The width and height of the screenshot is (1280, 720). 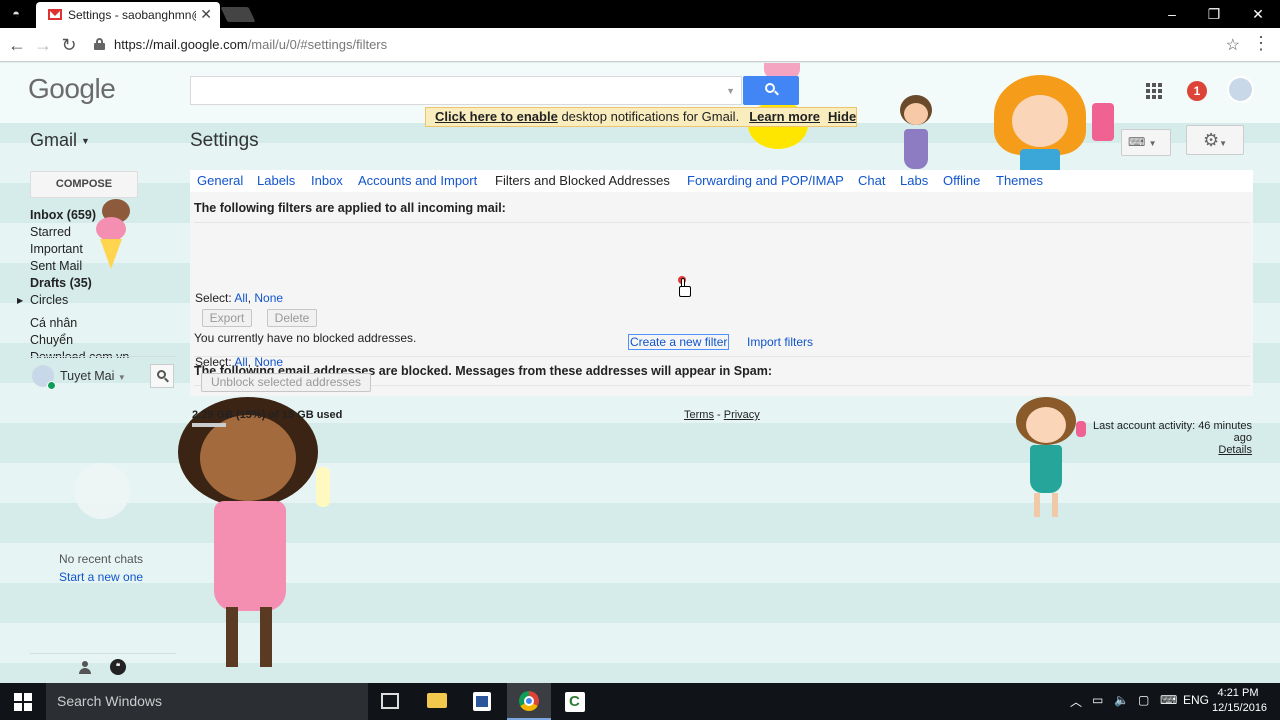 I want to click on tab-filters: Filters and Blocked Addresses, so click(x=582, y=180).